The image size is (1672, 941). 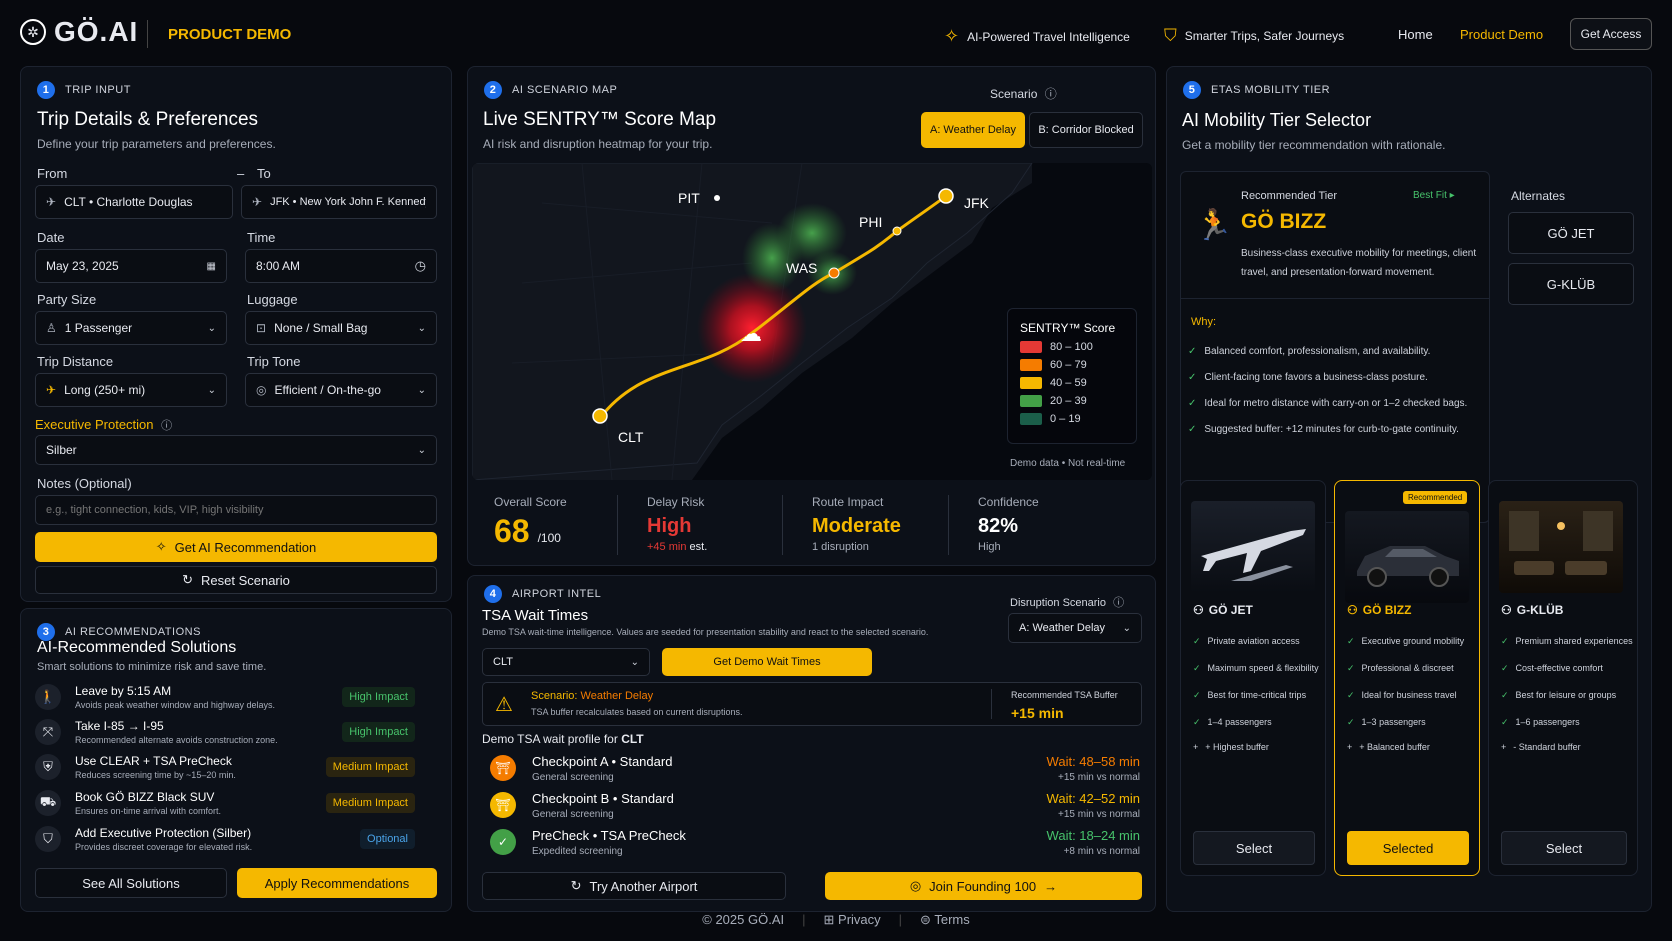 I want to click on date-field: May 23, 2025 ▦, so click(x=131, y=266).